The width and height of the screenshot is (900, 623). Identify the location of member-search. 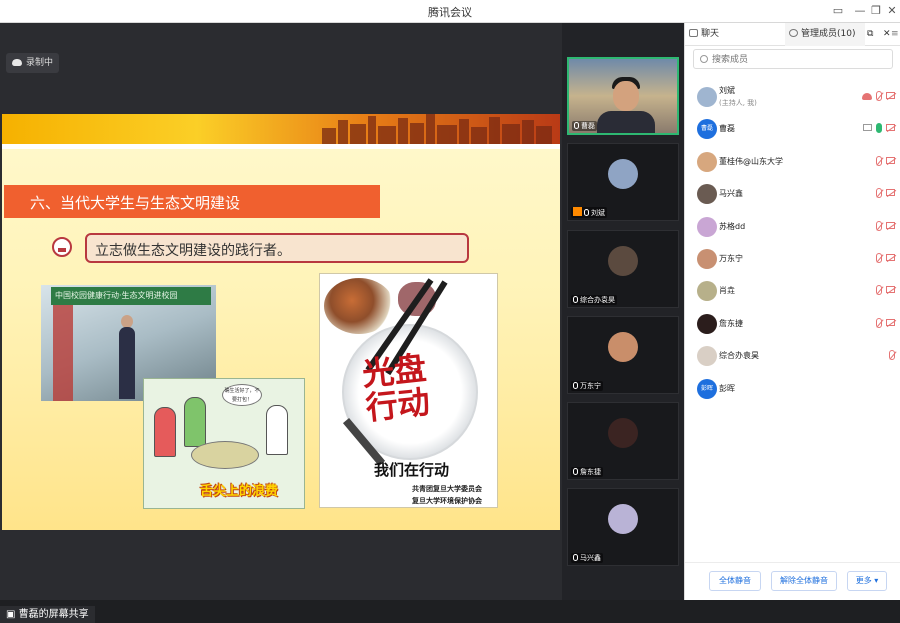
(793, 59).